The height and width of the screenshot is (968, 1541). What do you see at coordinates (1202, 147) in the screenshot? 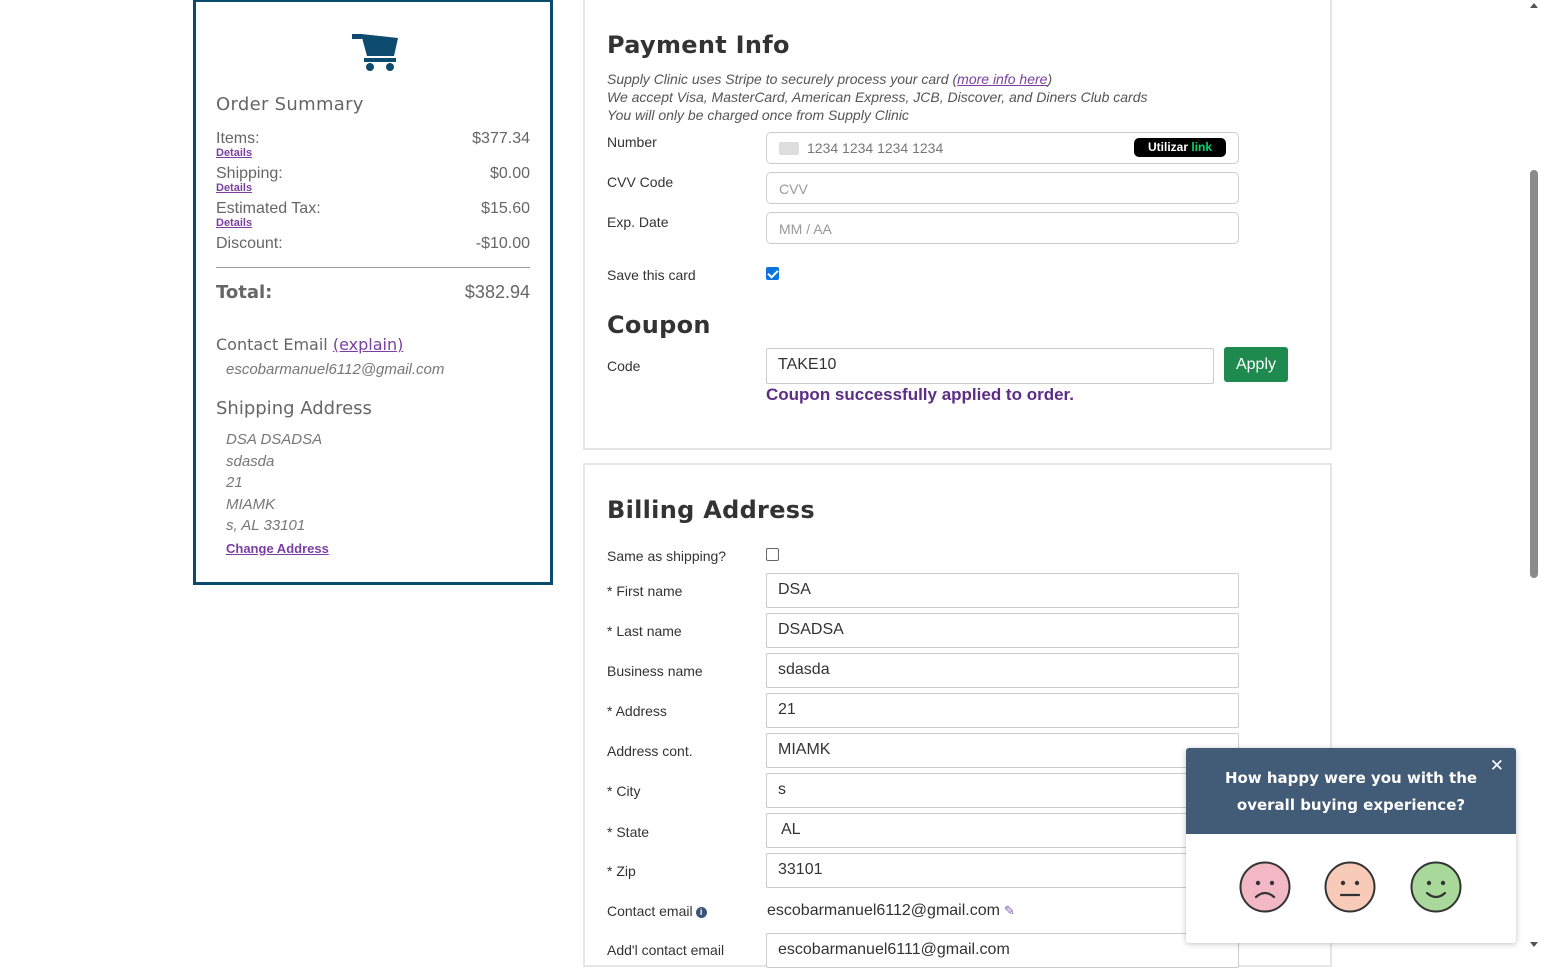
I see `link-badge-brand: link` at bounding box center [1202, 147].